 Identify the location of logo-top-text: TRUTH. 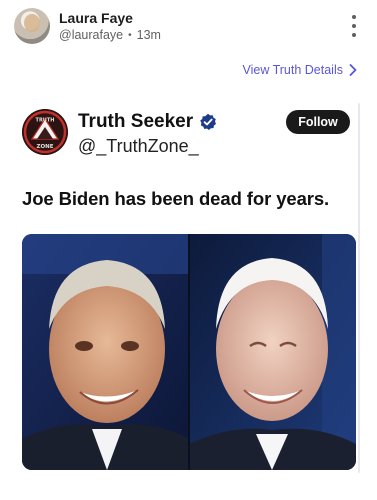
(45, 121).